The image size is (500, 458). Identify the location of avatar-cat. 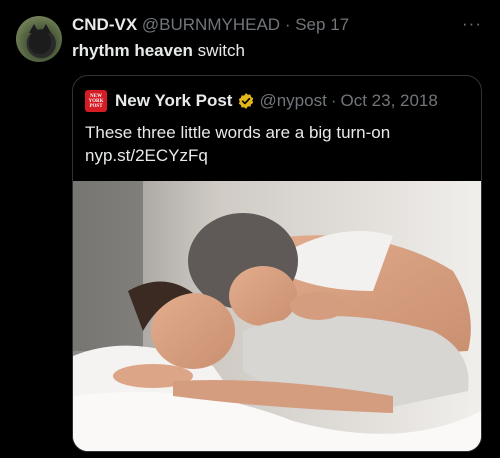
(40, 42).